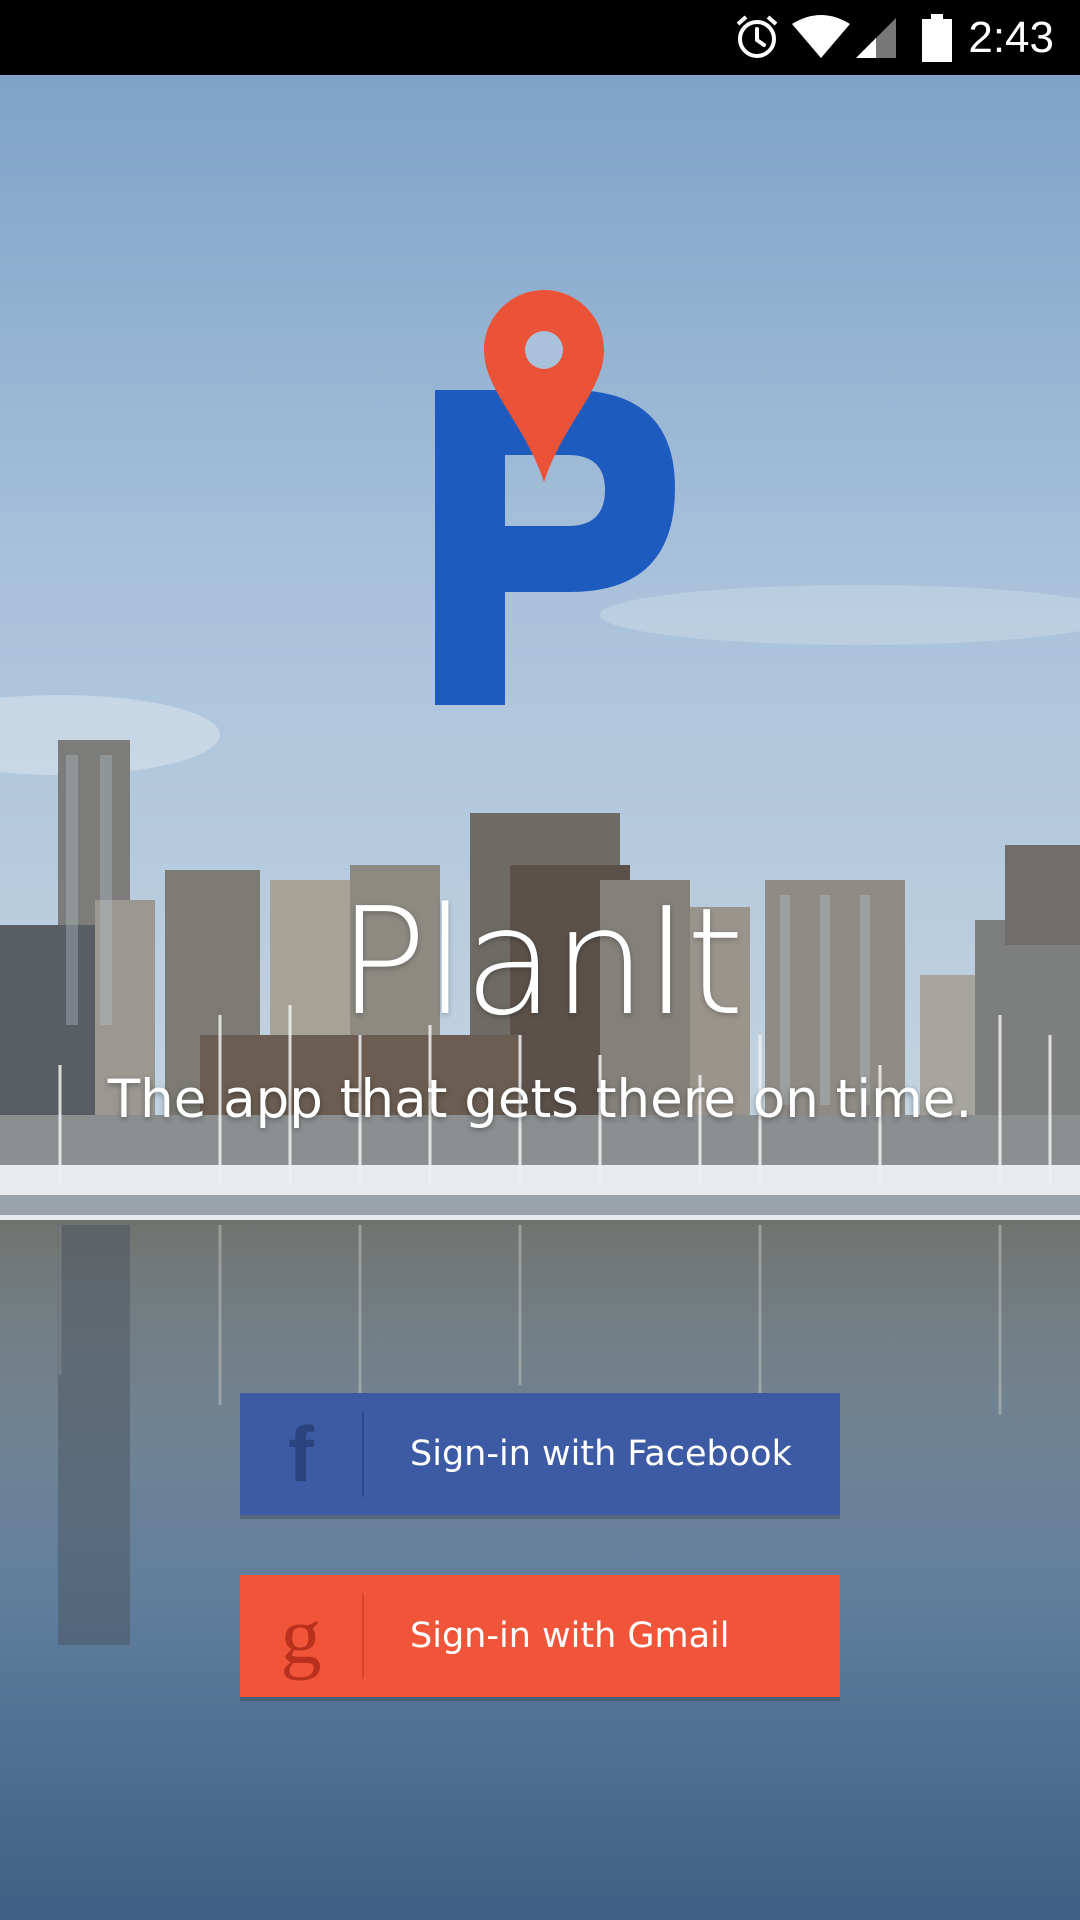 This screenshot has width=1080, height=1920. I want to click on status-bar: 2:43, so click(540, 37).